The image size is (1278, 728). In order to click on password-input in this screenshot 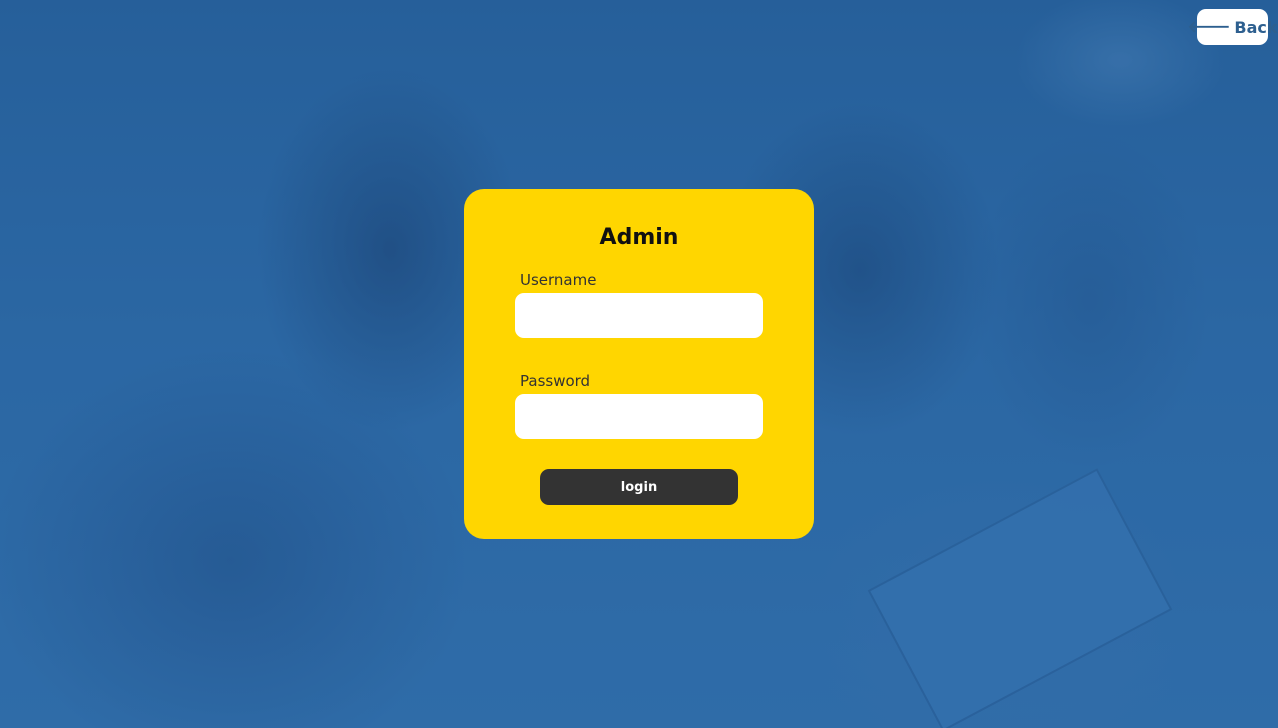, I will do `click(639, 416)`.